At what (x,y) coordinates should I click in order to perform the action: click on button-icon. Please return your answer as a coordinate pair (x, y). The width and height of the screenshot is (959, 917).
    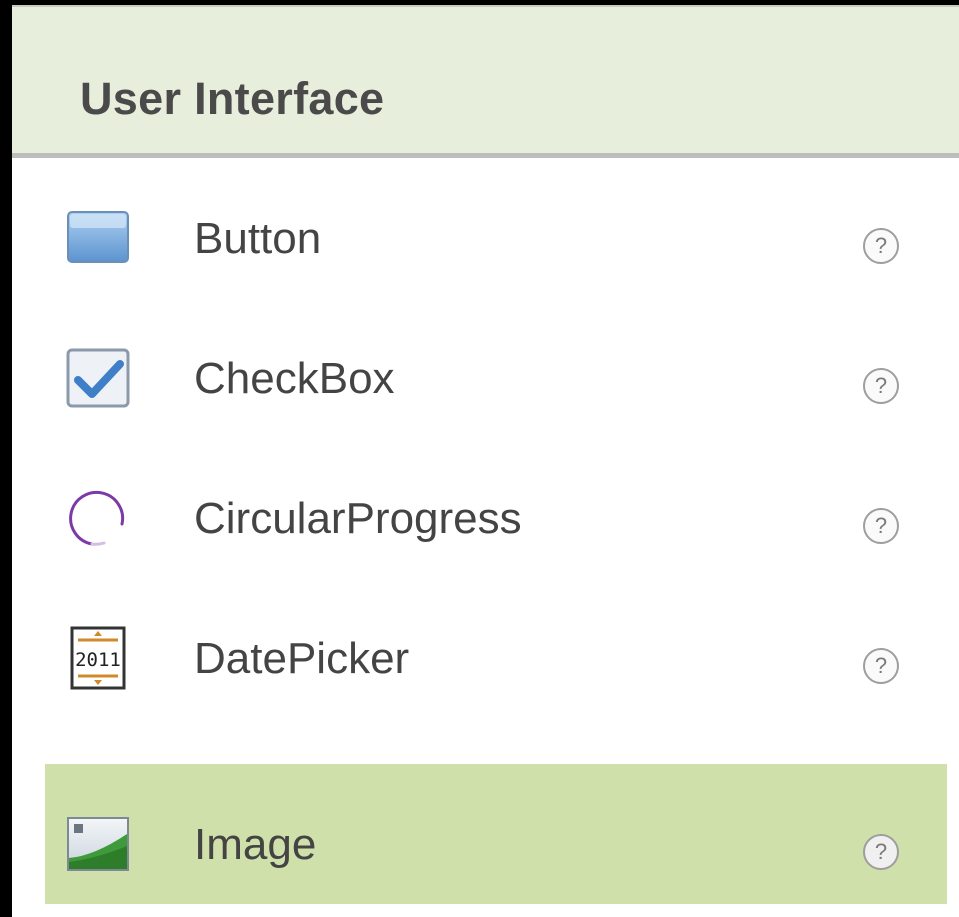
    Looking at the image, I should click on (98, 238).